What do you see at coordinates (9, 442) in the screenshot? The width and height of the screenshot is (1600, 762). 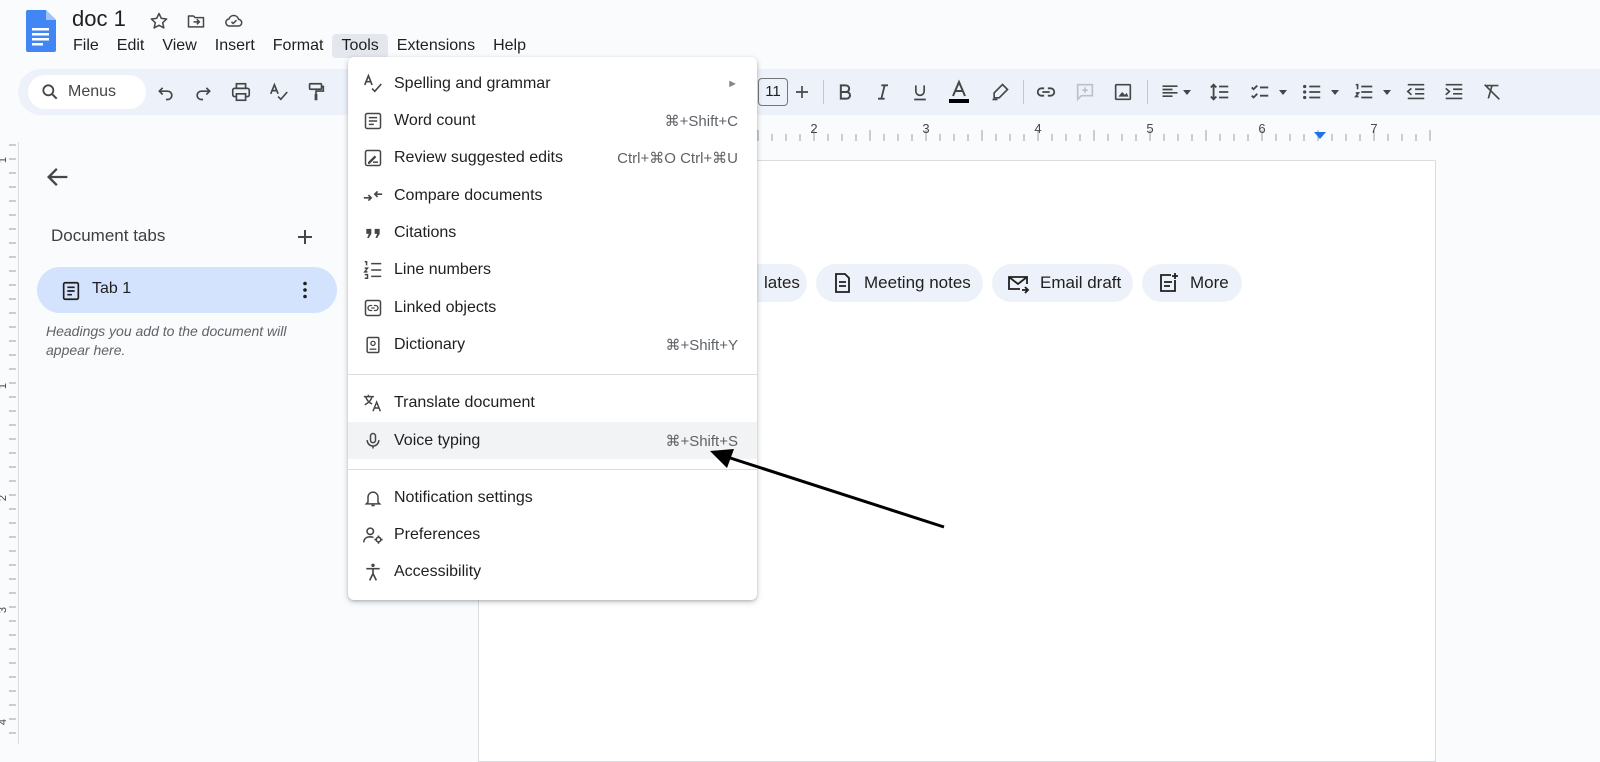 I see `vertical-ruler: 1 1 2 3 4` at bounding box center [9, 442].